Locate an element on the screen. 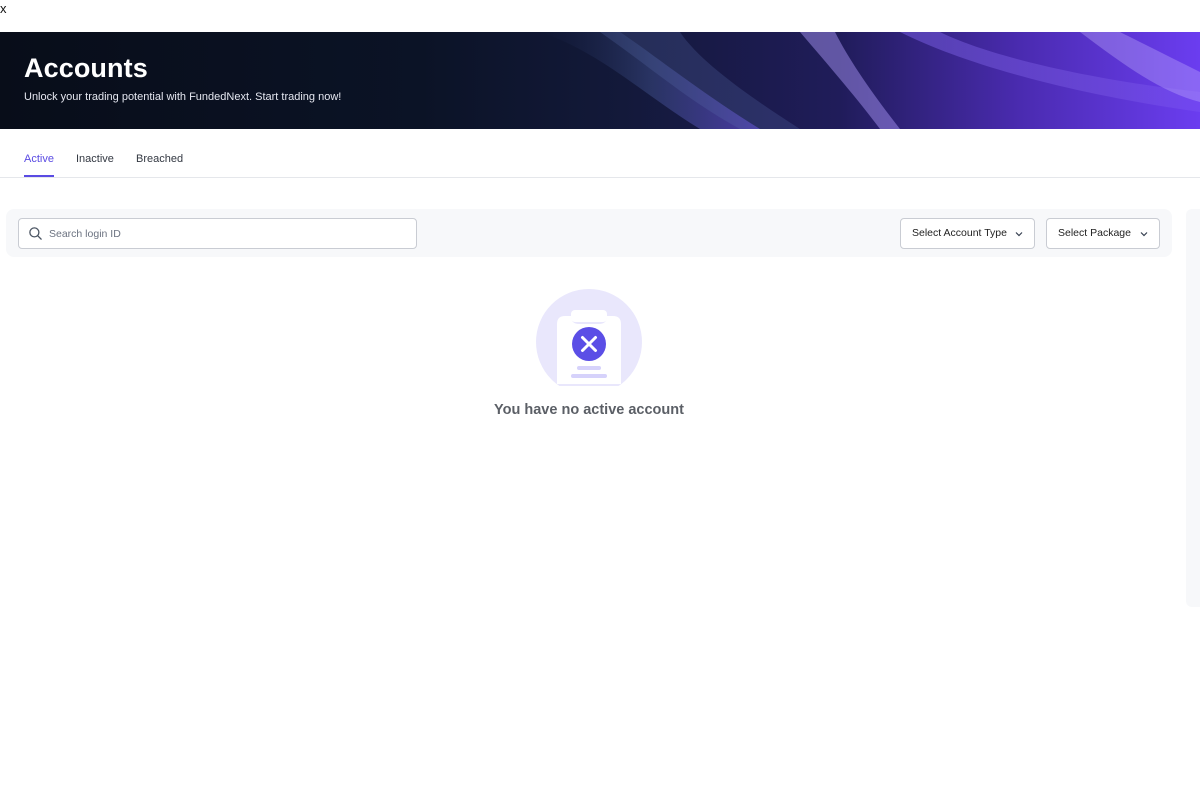 The image size is (1200, 791). side-panel-edge is located at coordinates (1193, 408).